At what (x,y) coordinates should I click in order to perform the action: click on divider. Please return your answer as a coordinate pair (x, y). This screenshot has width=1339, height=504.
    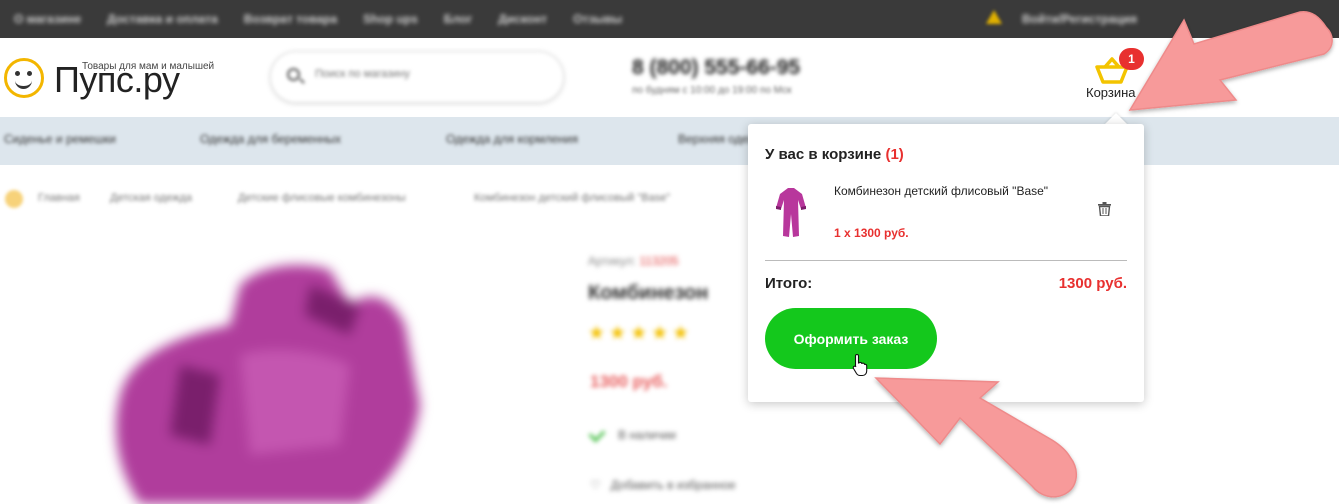
    Looking at the image, I should click on (946, 260).